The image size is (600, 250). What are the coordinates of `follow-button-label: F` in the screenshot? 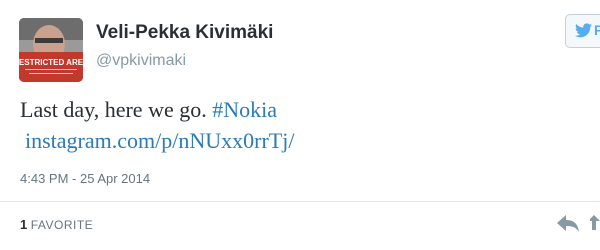 It's located at (597, 30).